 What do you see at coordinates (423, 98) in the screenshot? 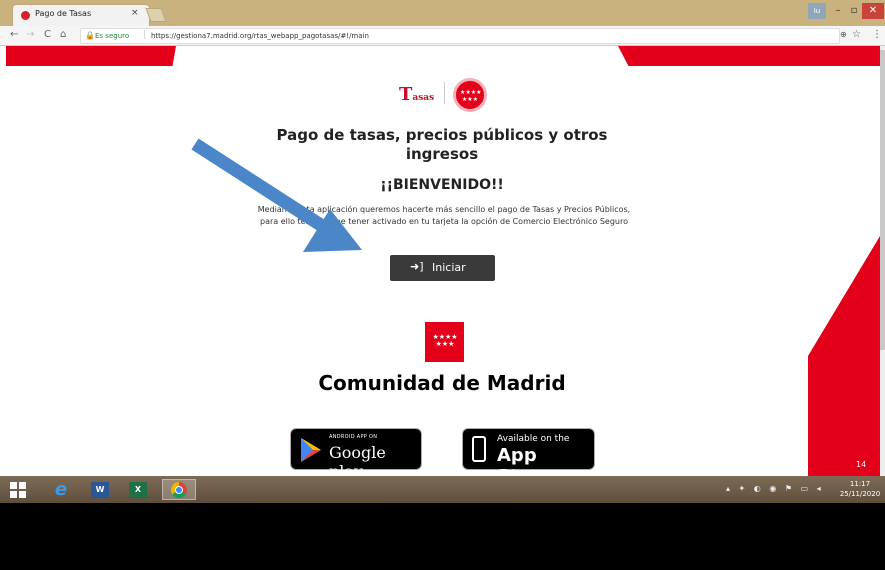
I see `logo-word: asas` at bounding box center [423, 98].